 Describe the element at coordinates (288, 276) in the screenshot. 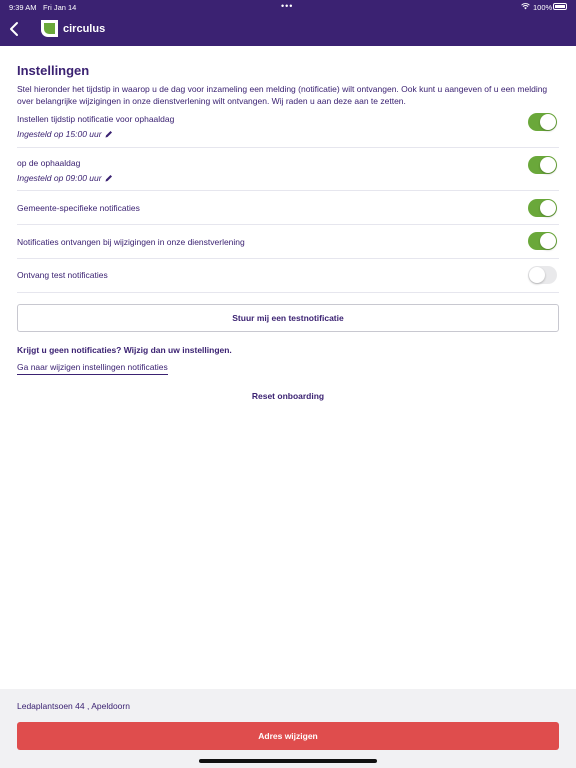

I see `setting-row-test: Ontvang test notificaties` at that location.